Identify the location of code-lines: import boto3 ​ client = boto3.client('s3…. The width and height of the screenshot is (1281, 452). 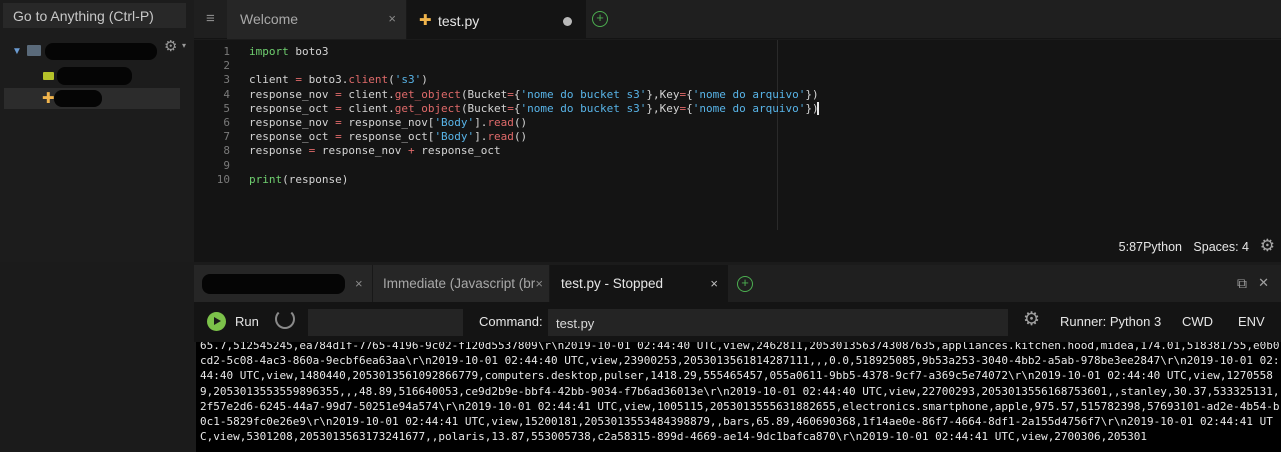
(534, 116).